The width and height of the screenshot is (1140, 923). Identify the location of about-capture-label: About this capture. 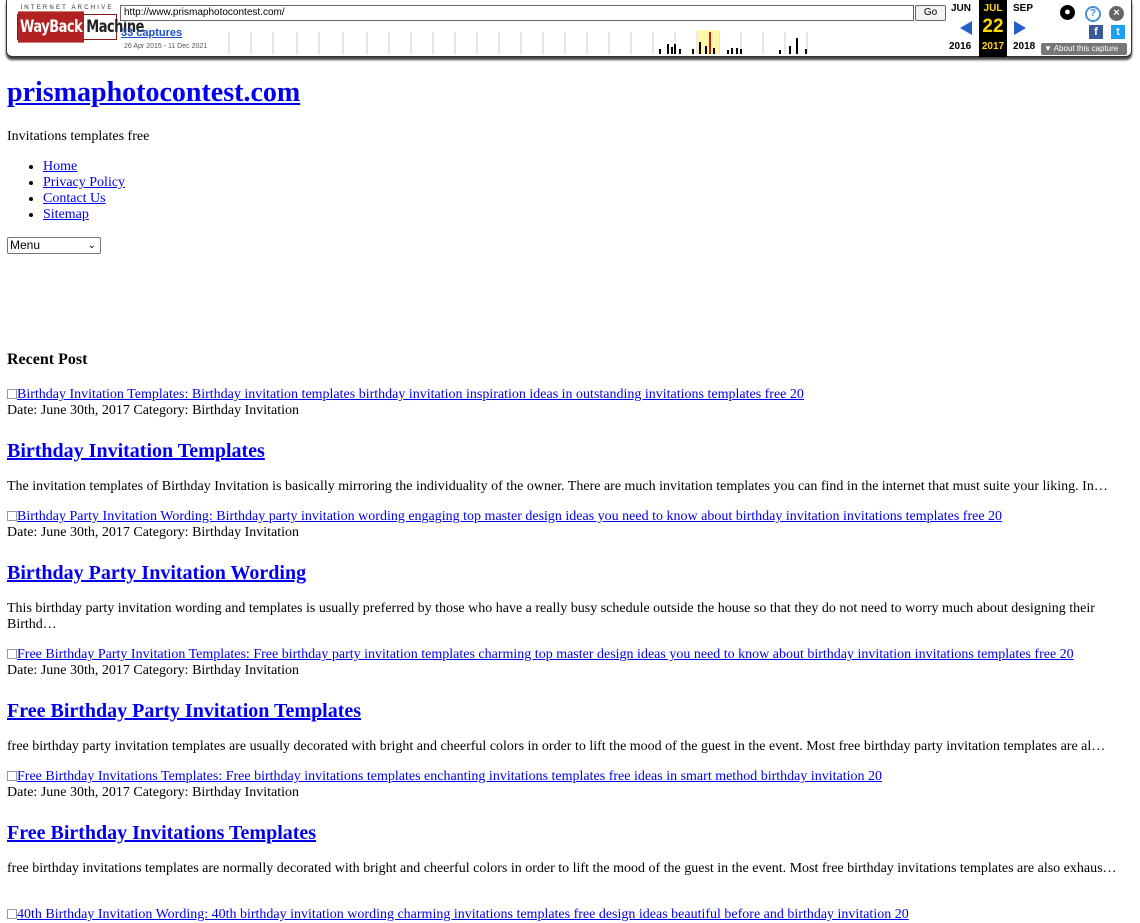
(1086, 48).